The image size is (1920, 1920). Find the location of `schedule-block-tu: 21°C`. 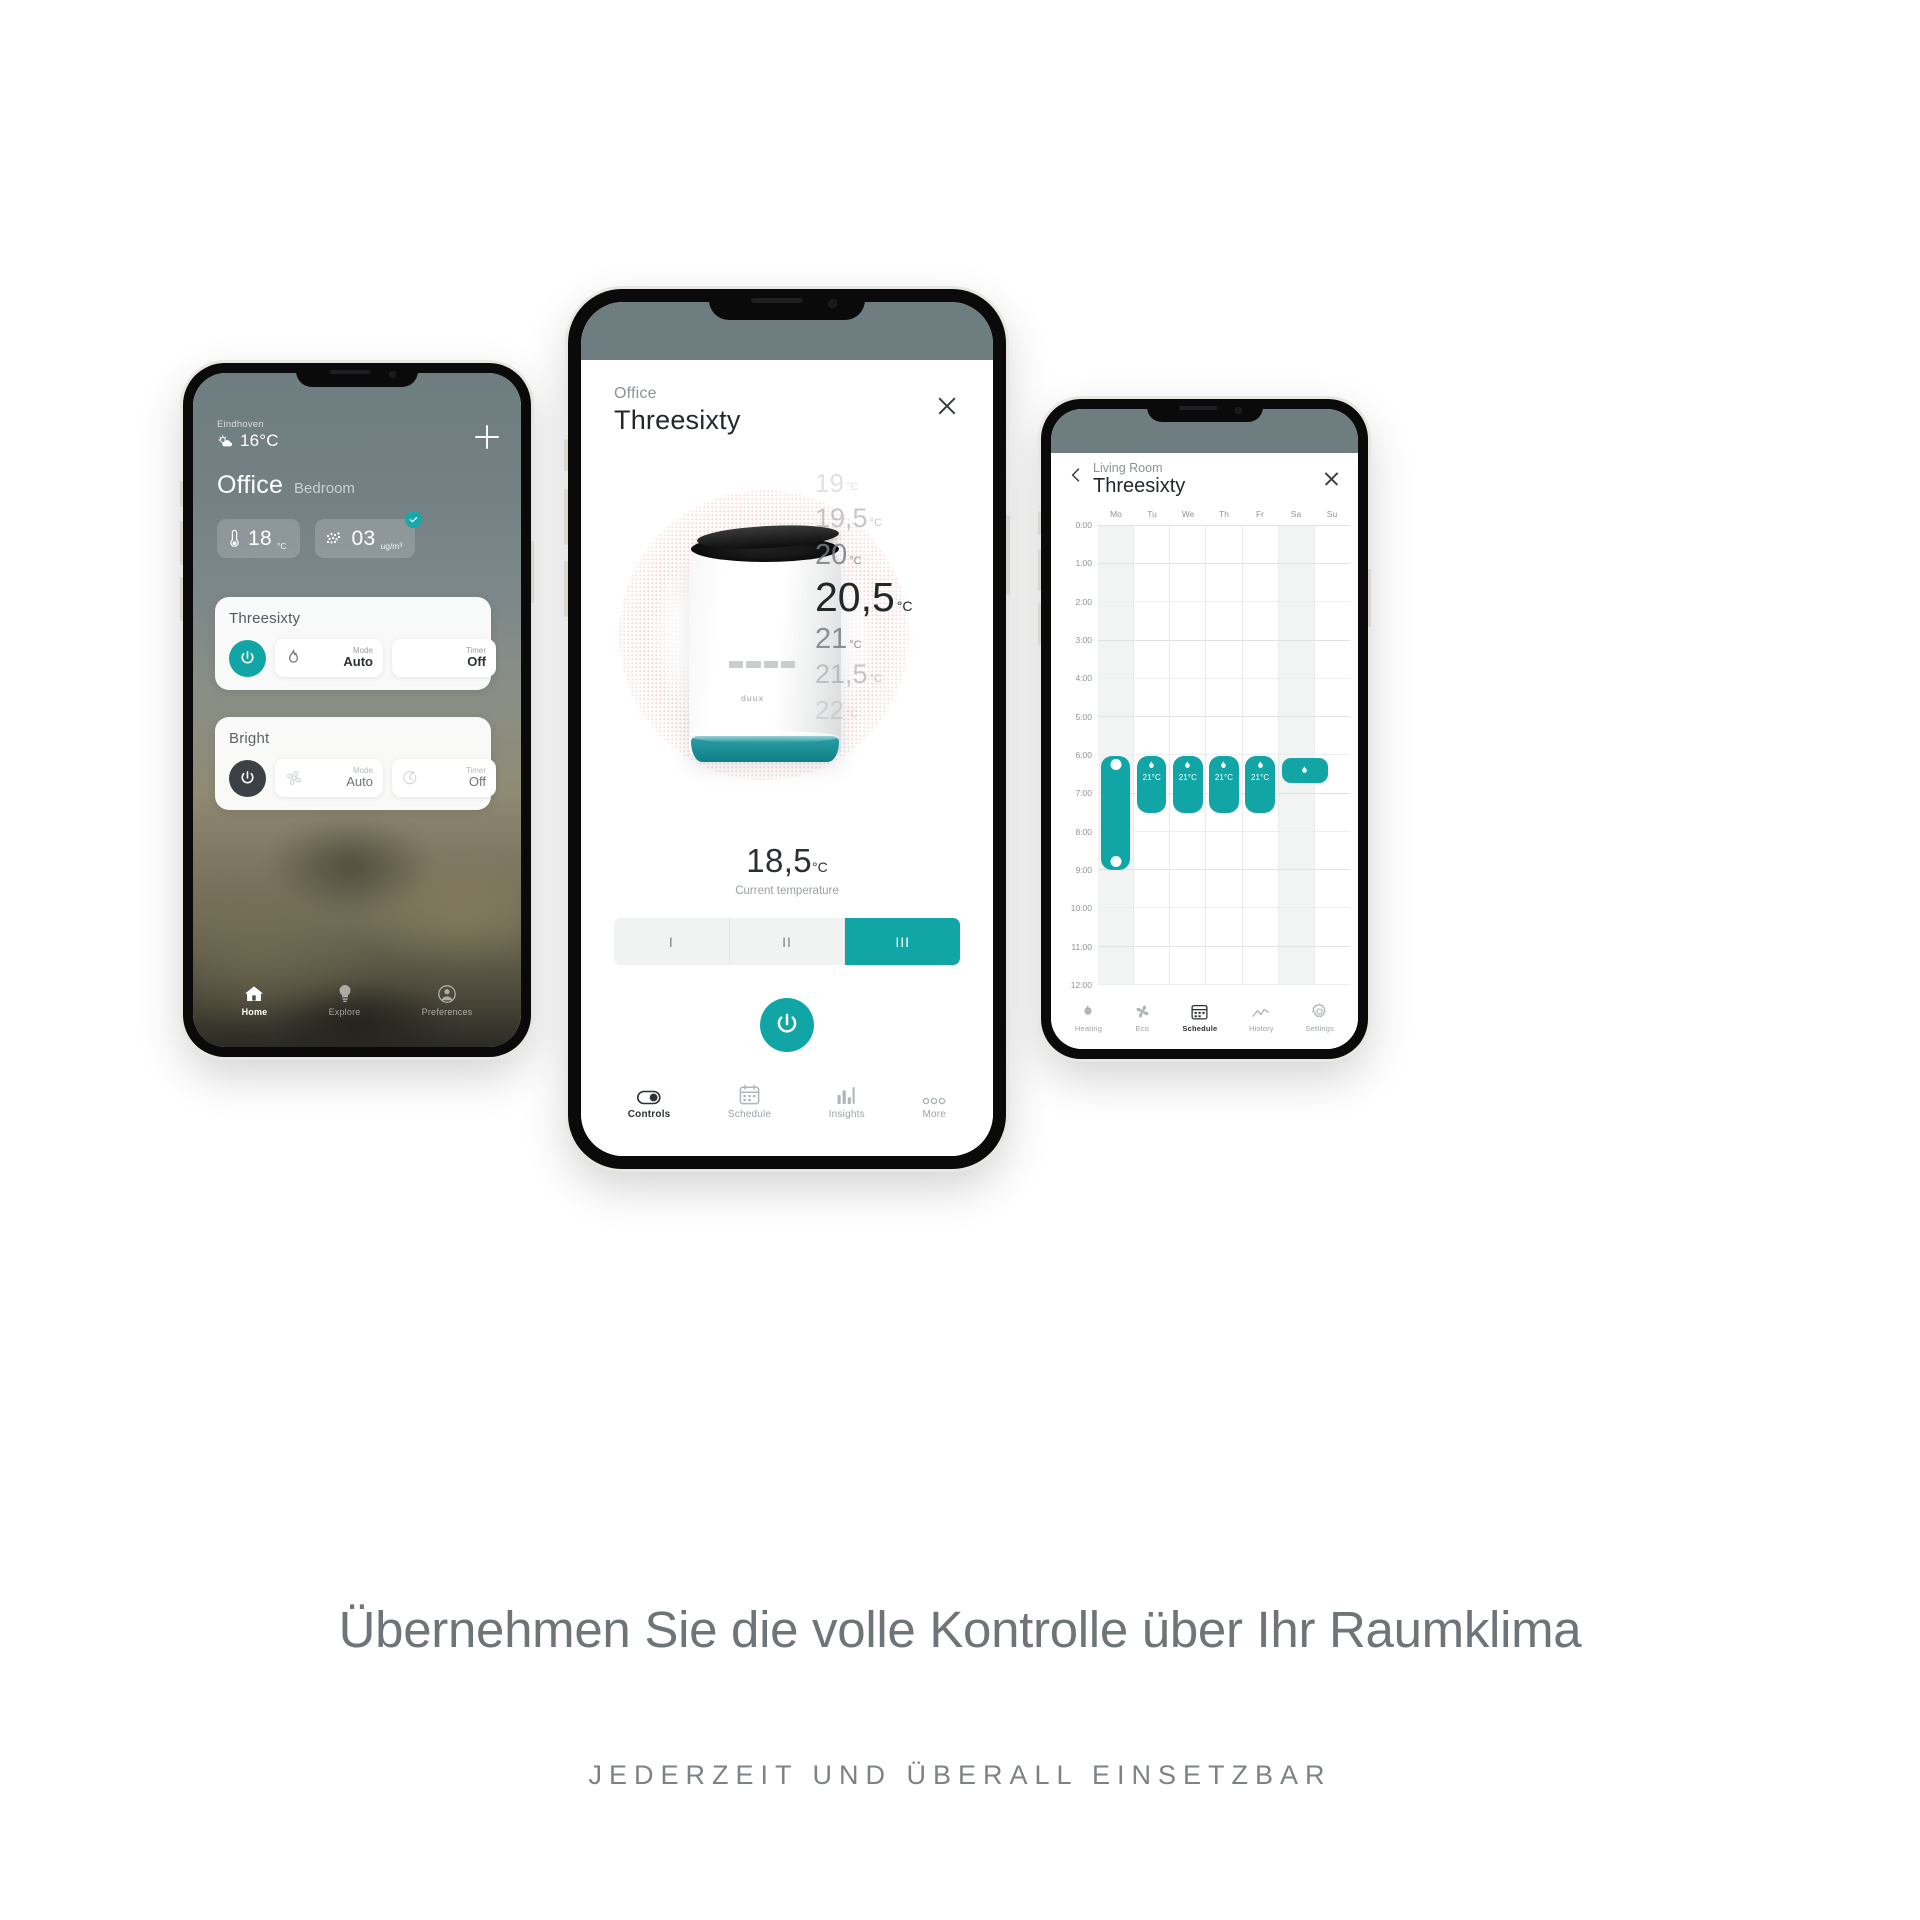

schedule-block-tu: 21°C is located at coordinates (1151, 784).